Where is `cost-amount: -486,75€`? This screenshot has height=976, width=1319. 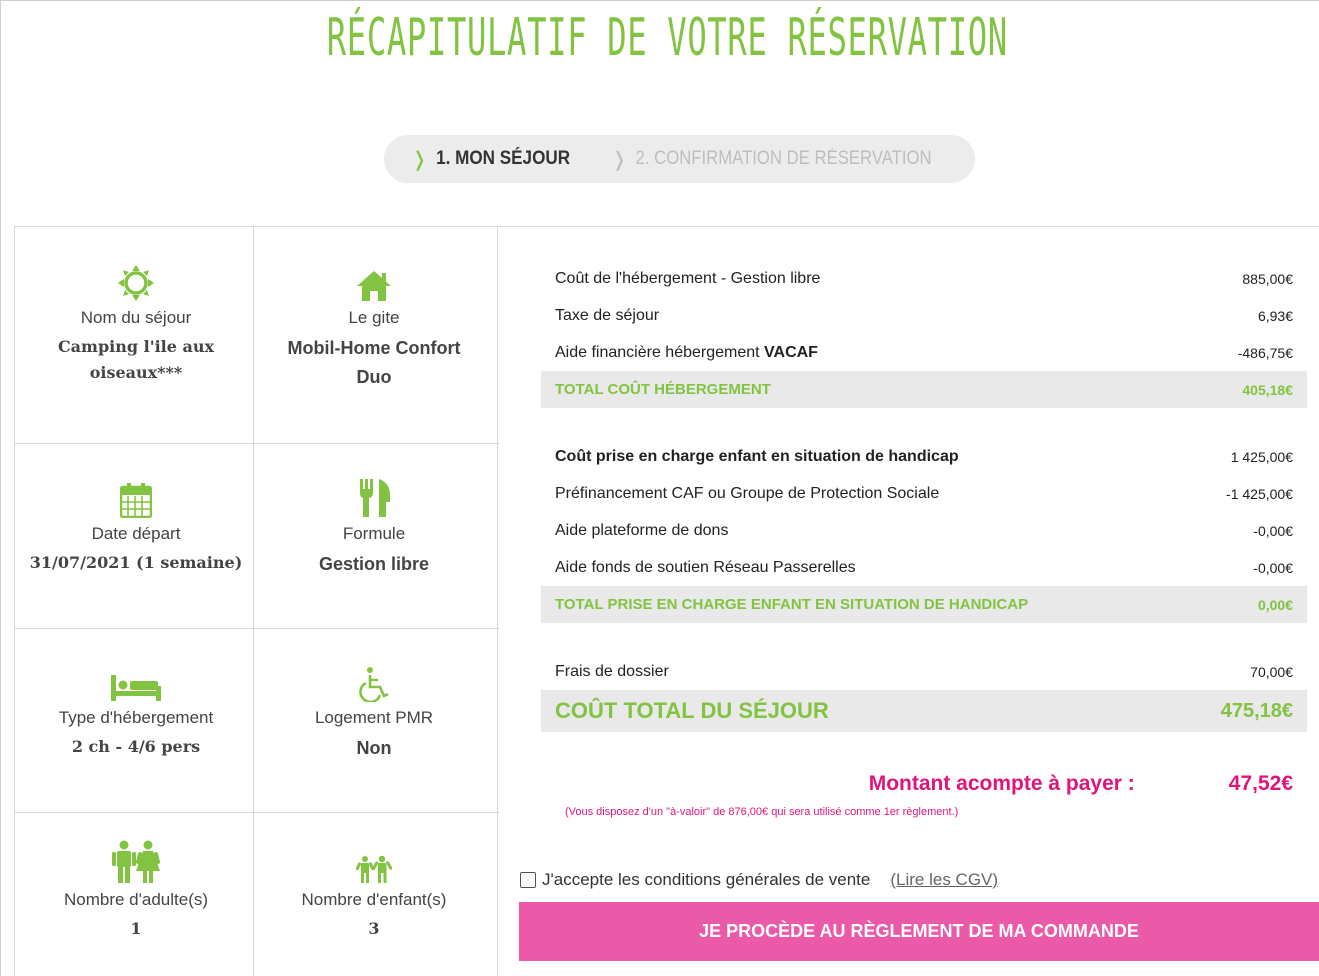 cost-amount: -486,75€ is located at coordinates (1265, 352).